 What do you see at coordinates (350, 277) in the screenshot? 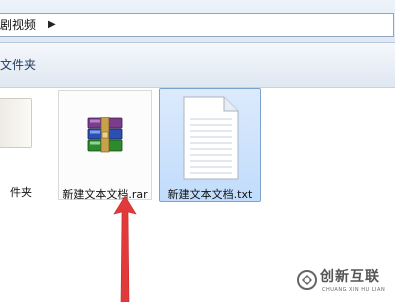
I see `watermark-text: 创新互联` at bounding box center [350, 277].